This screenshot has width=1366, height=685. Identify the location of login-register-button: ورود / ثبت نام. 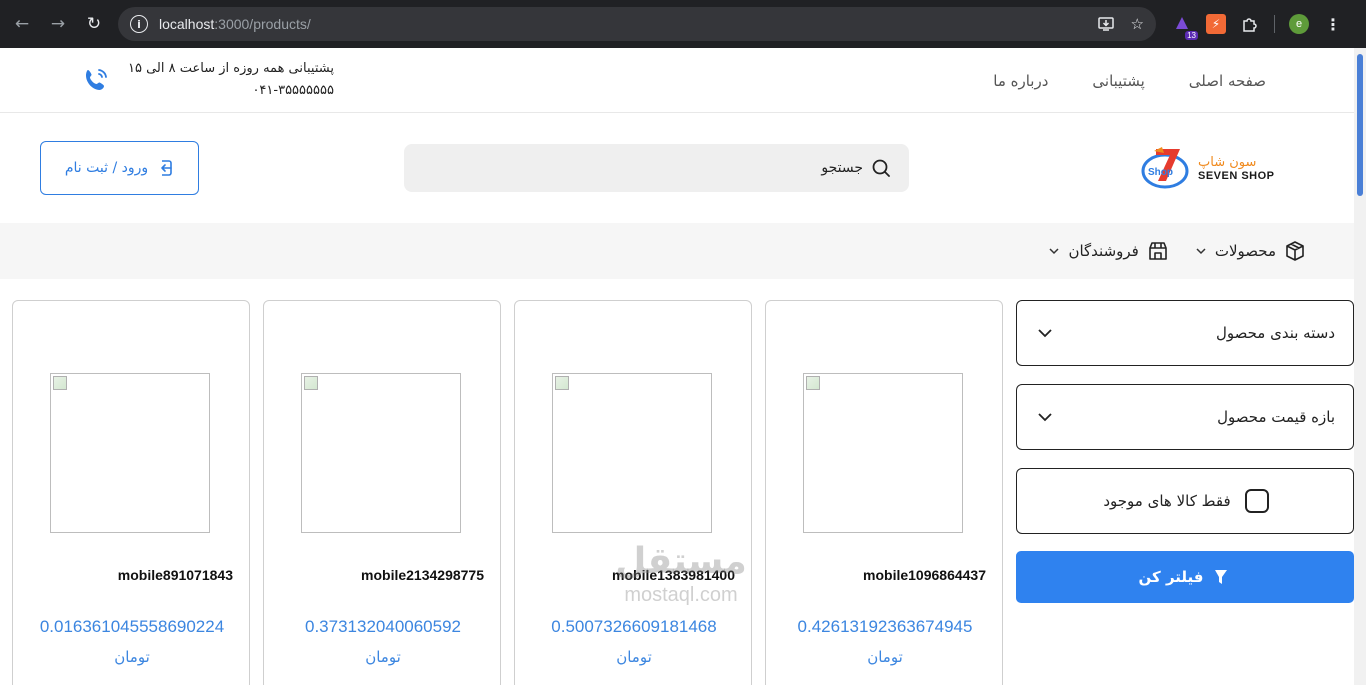
(119, 168).